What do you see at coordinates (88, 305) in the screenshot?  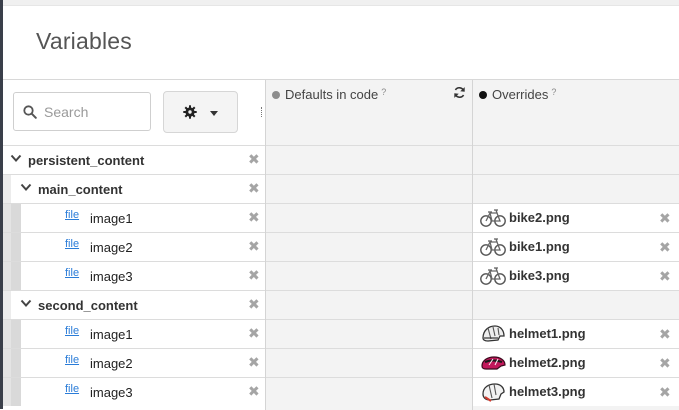 I see `group-name: second_content` at bounding box center [88, 305].